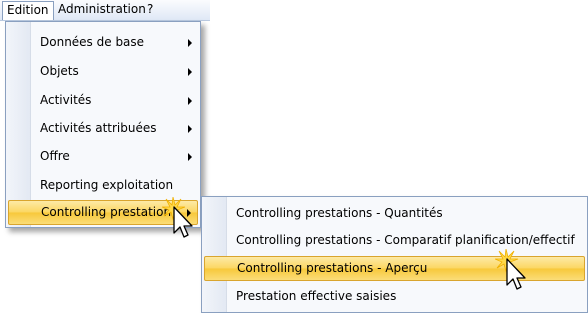 The image size is (588, 313). Describe the element at coordinates (332, 268) in the screenshot. I see `menu-item-label: Controlling prestations - Aperçu` at that location.